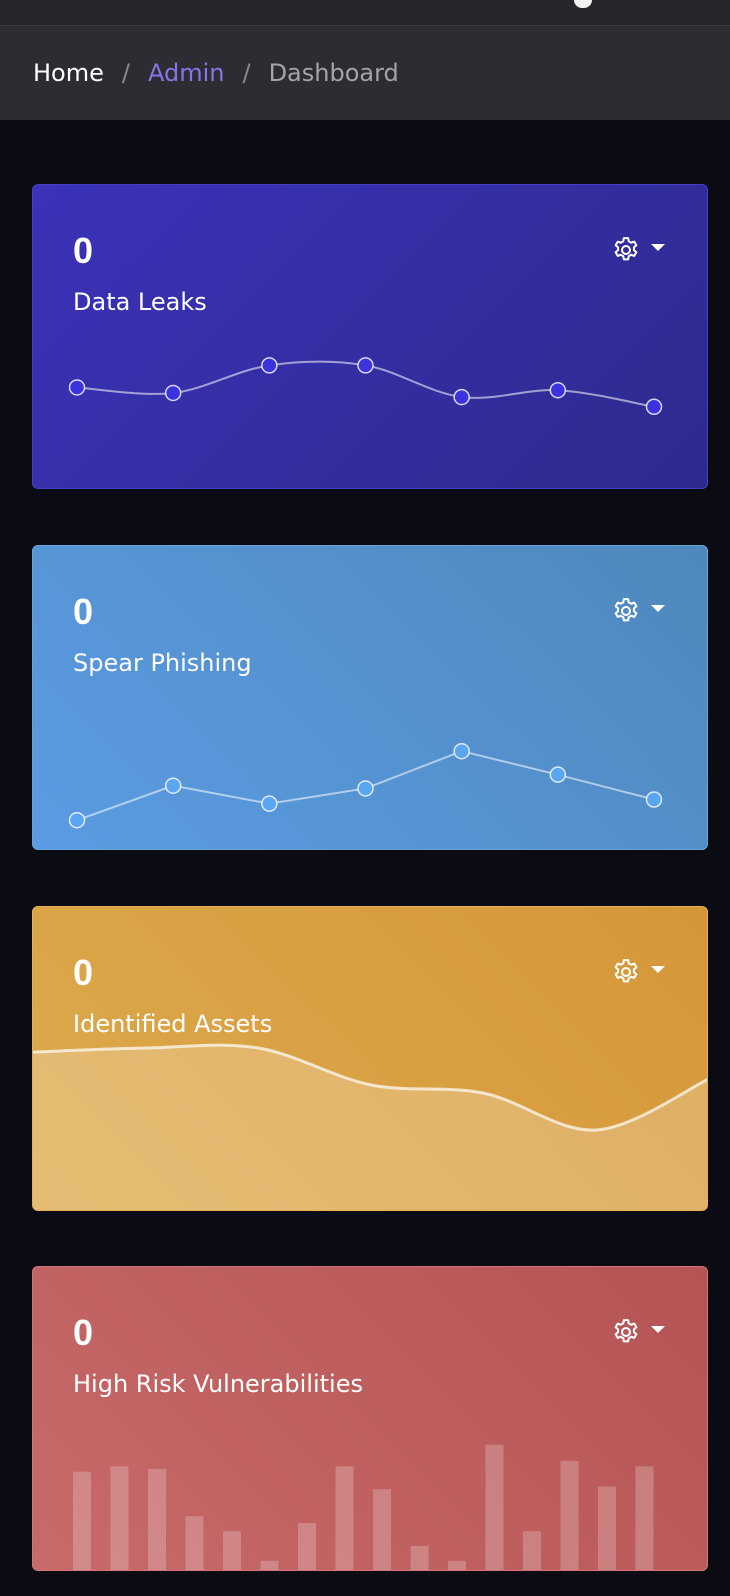 Image resolution: width=730 pixels, height=1596 pixels. I want to click on card-label: Identified Assets, so click(173, 1024).